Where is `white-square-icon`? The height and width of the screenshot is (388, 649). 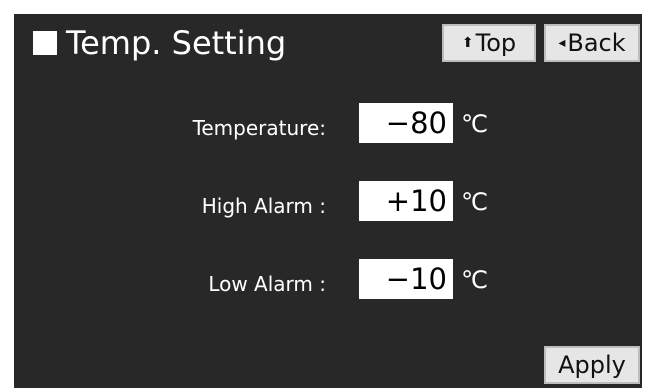 white-square-icon is located at coordinates (45, 43).